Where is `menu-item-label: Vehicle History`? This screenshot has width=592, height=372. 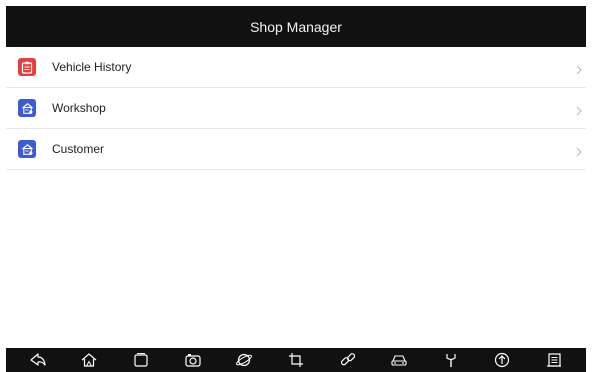 menu-item-label: Vehicle History is located at coordinates (92, 67).